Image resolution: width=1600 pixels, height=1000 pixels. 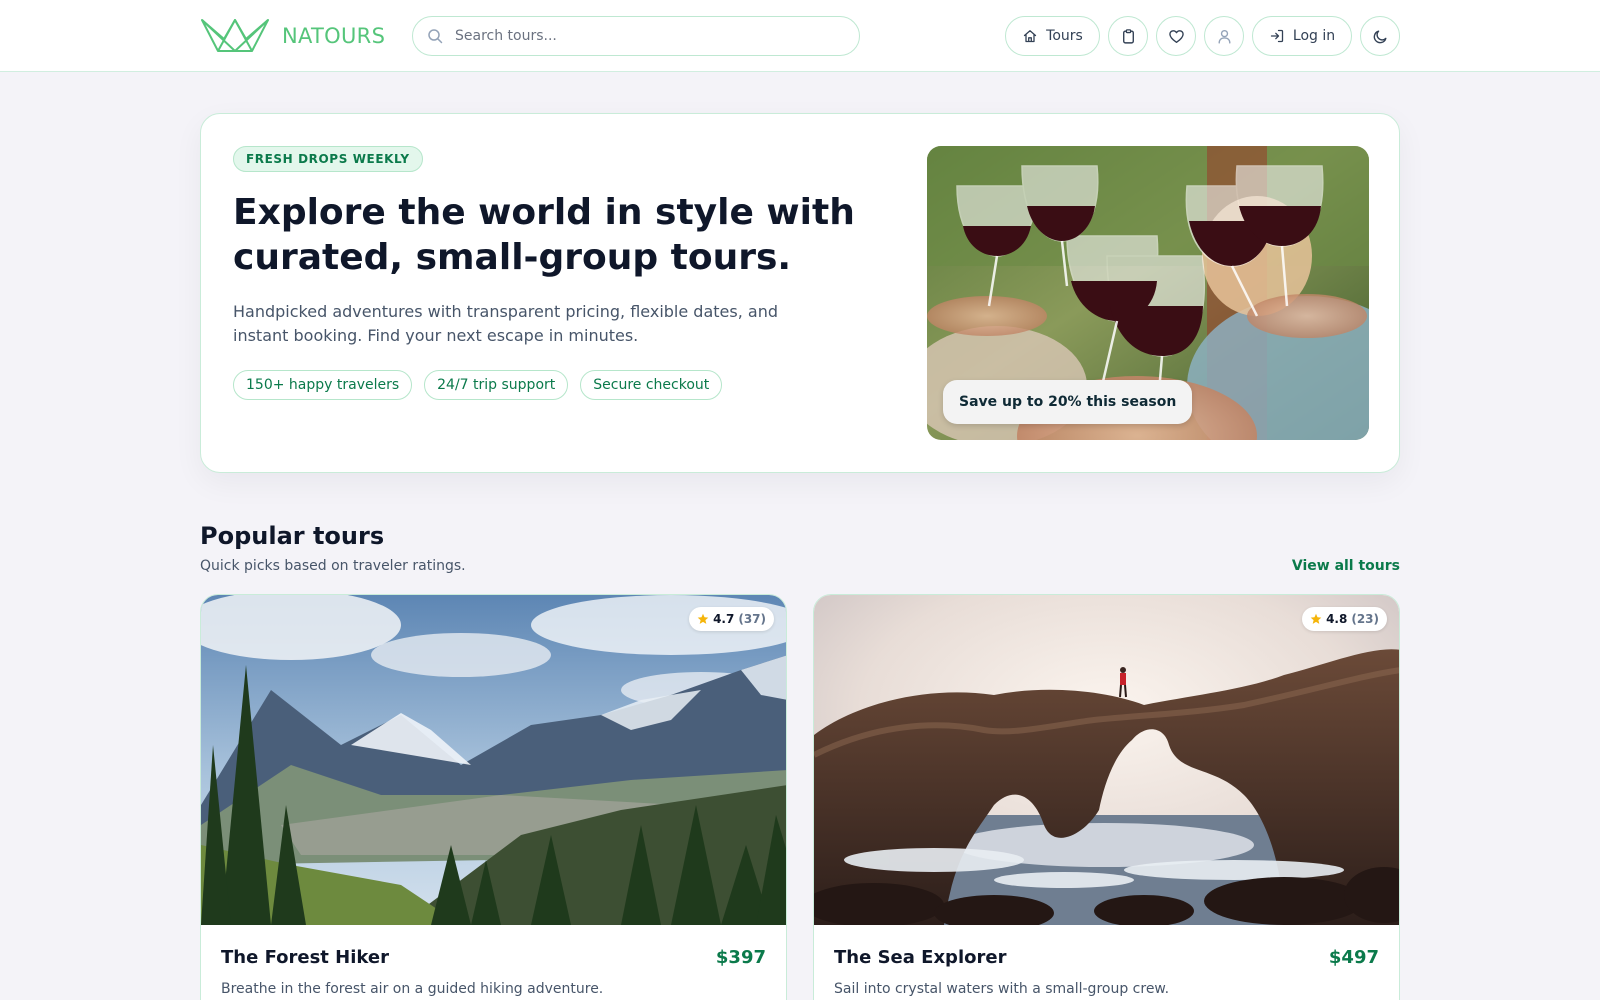 What do you see at coordinates (1337, 619) in the screenshot?
I see `rating-value: 4.8` at bounding box center [1337, 619].